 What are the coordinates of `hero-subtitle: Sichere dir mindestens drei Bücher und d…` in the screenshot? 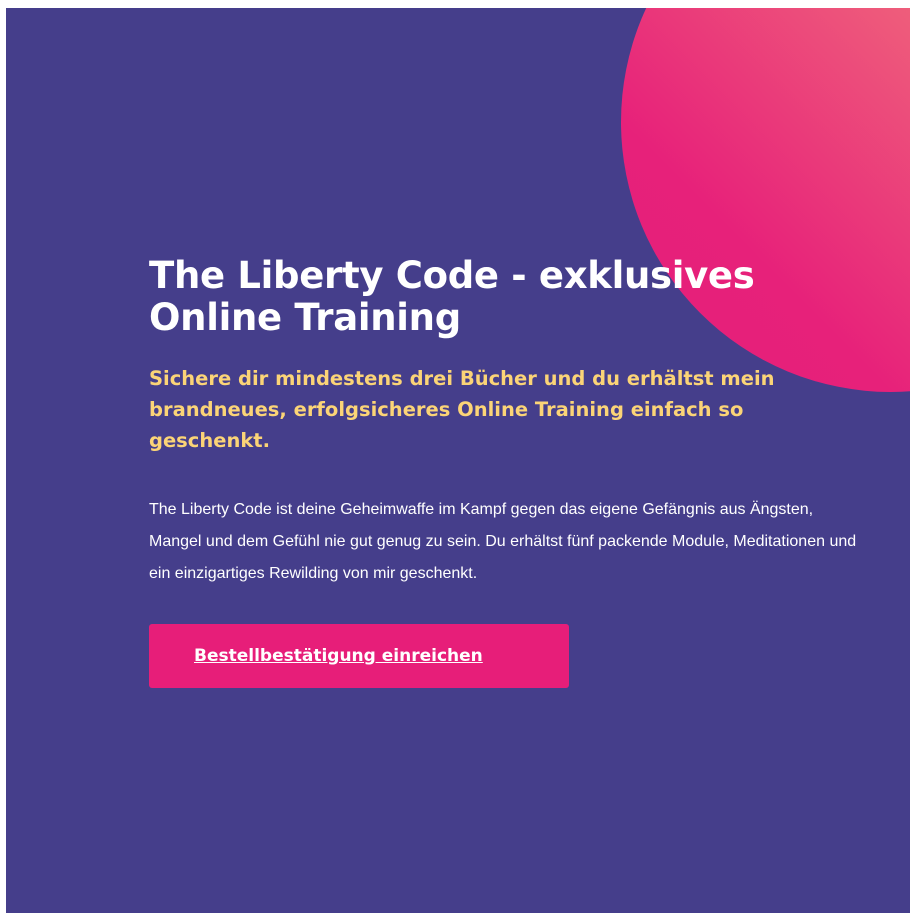 It's located at (462, 409).